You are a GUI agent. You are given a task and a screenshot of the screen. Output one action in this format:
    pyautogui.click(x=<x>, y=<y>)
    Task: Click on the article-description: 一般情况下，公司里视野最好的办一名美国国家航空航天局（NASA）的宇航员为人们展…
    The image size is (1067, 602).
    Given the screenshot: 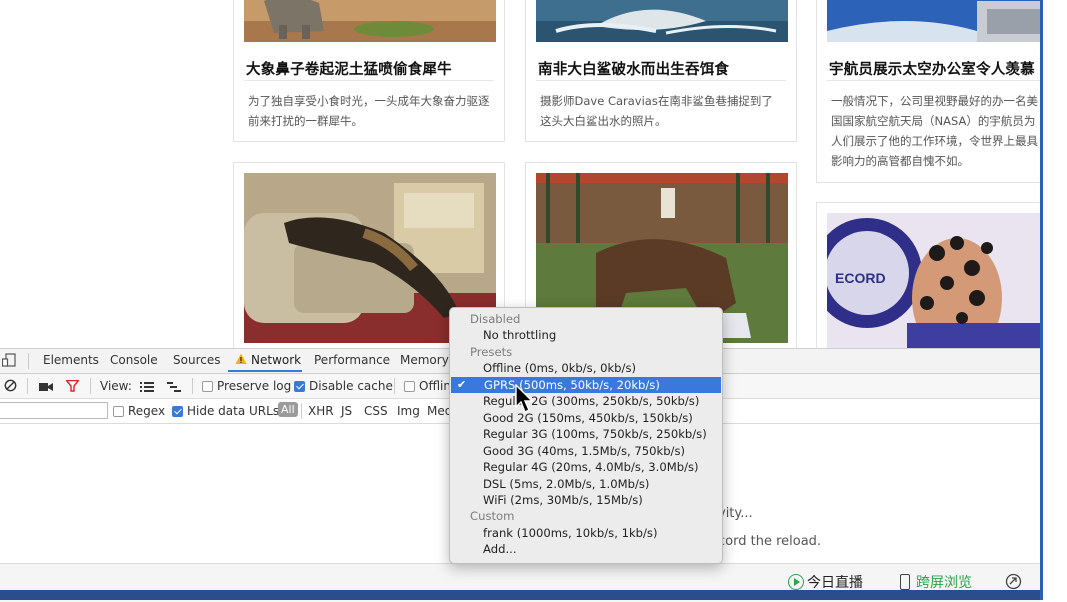 What is the action you would take?
    pyautogui.click(x=934, y=131)
    